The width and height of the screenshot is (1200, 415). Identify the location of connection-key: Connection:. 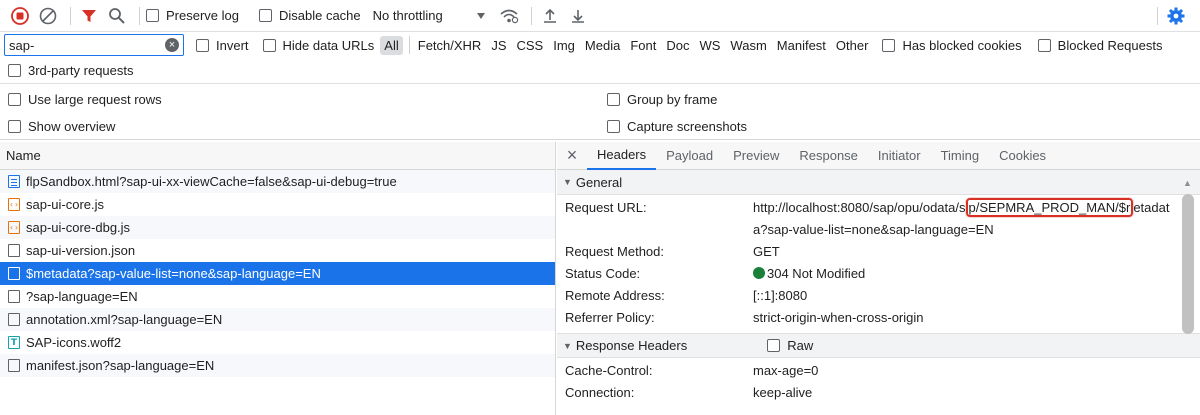
(600, 392).